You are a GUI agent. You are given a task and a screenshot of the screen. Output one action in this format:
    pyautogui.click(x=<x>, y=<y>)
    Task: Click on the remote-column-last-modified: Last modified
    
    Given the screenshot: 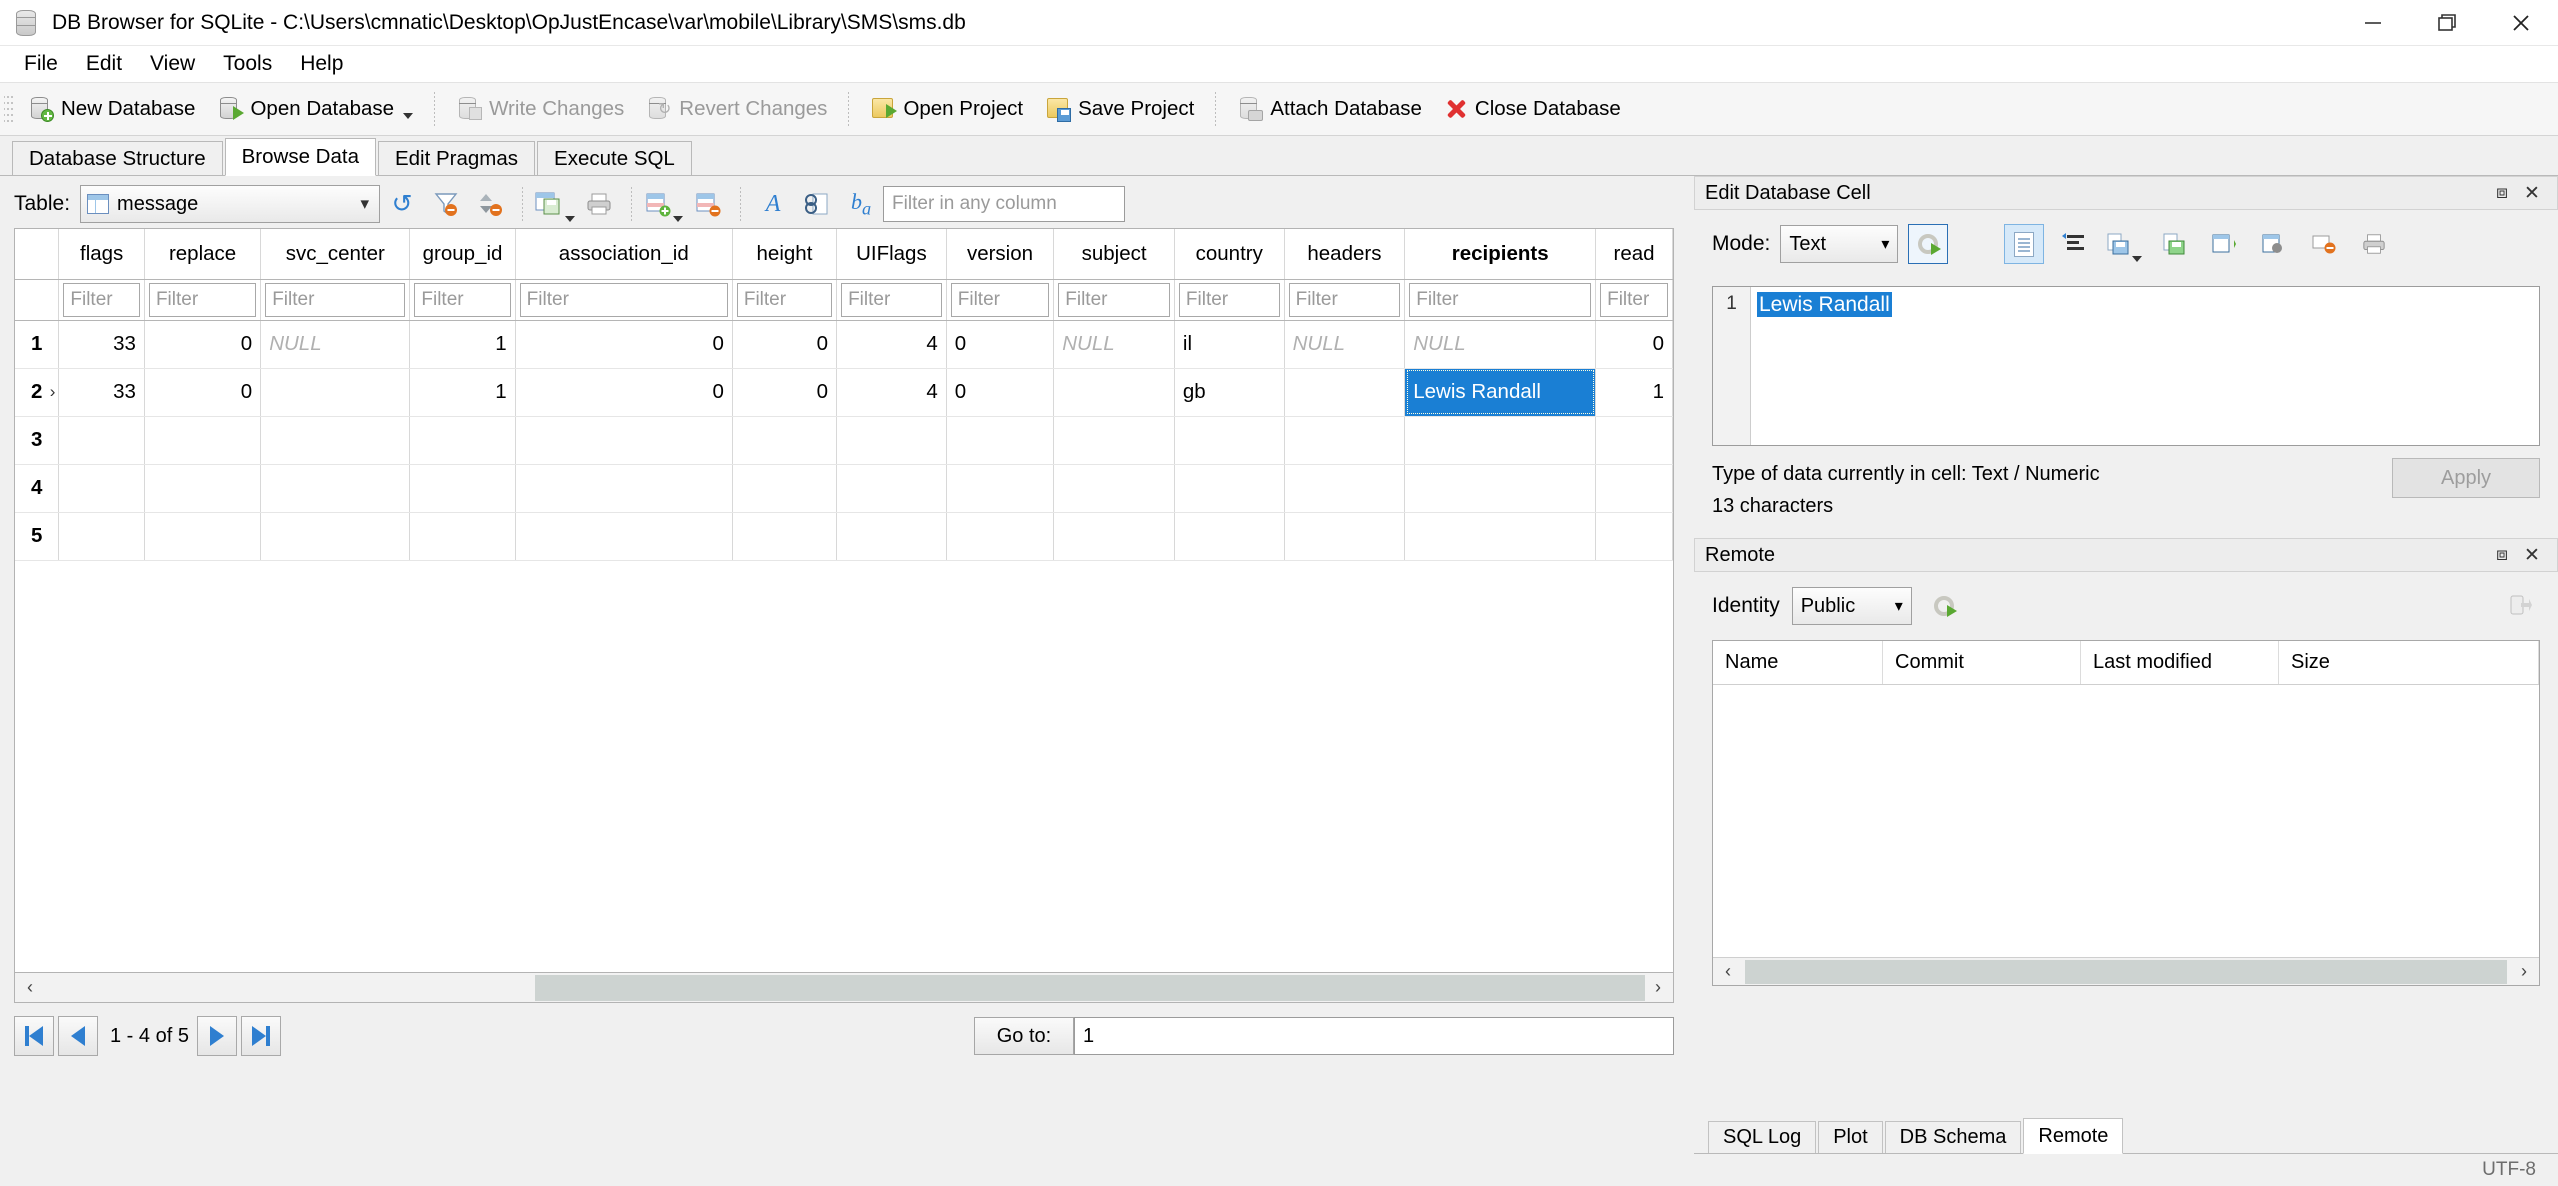 What is the action you would take?
    pyautogui.click(x=2180, y=662)
    